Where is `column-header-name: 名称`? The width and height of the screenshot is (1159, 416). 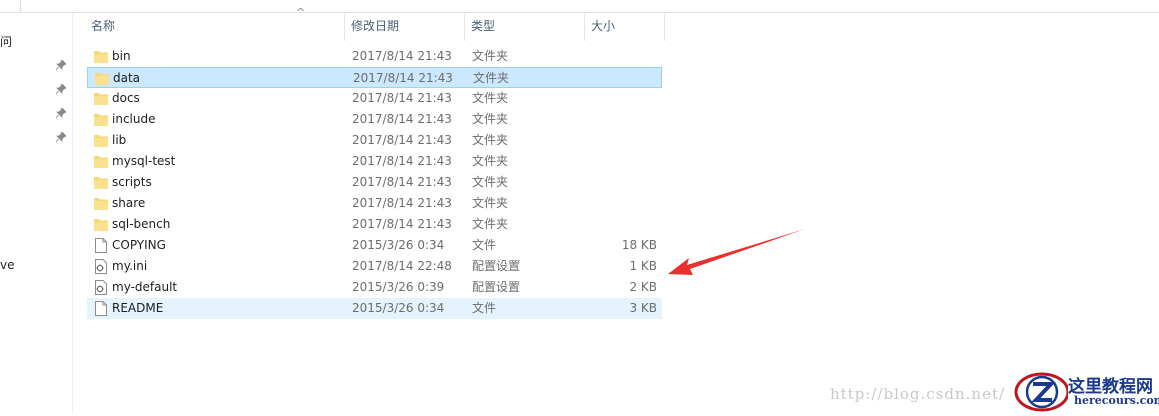
column-header-name: 名称 is located at coordinates (215, 27).